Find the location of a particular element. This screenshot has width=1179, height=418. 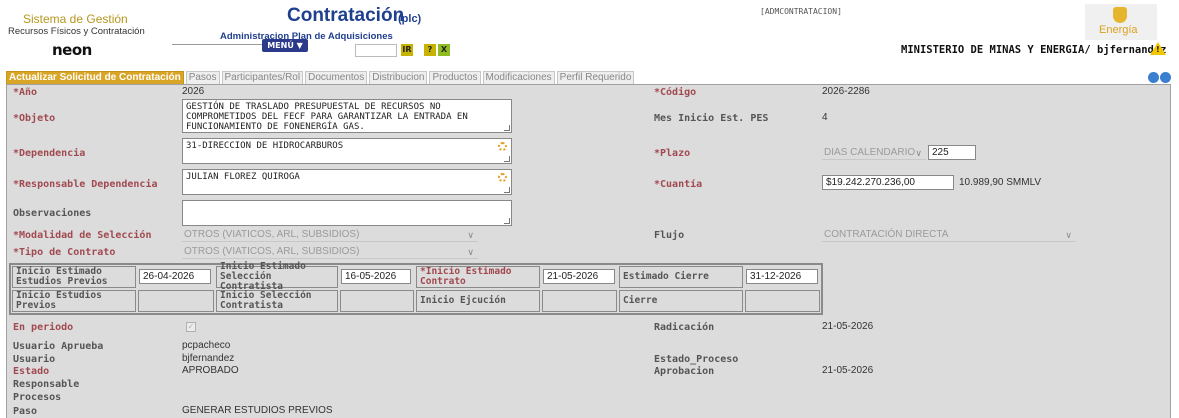

tab-documentos: Documentos is located at coordinates (336, 78).